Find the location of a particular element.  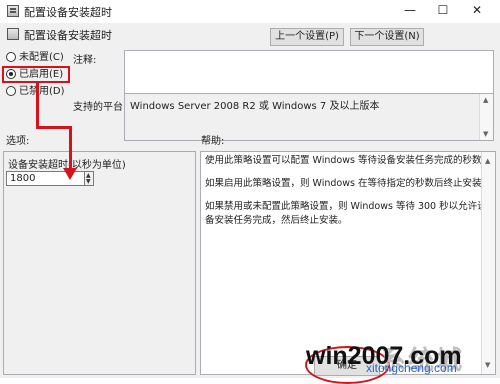

arrow-stem is located at coordinates (37, 105).